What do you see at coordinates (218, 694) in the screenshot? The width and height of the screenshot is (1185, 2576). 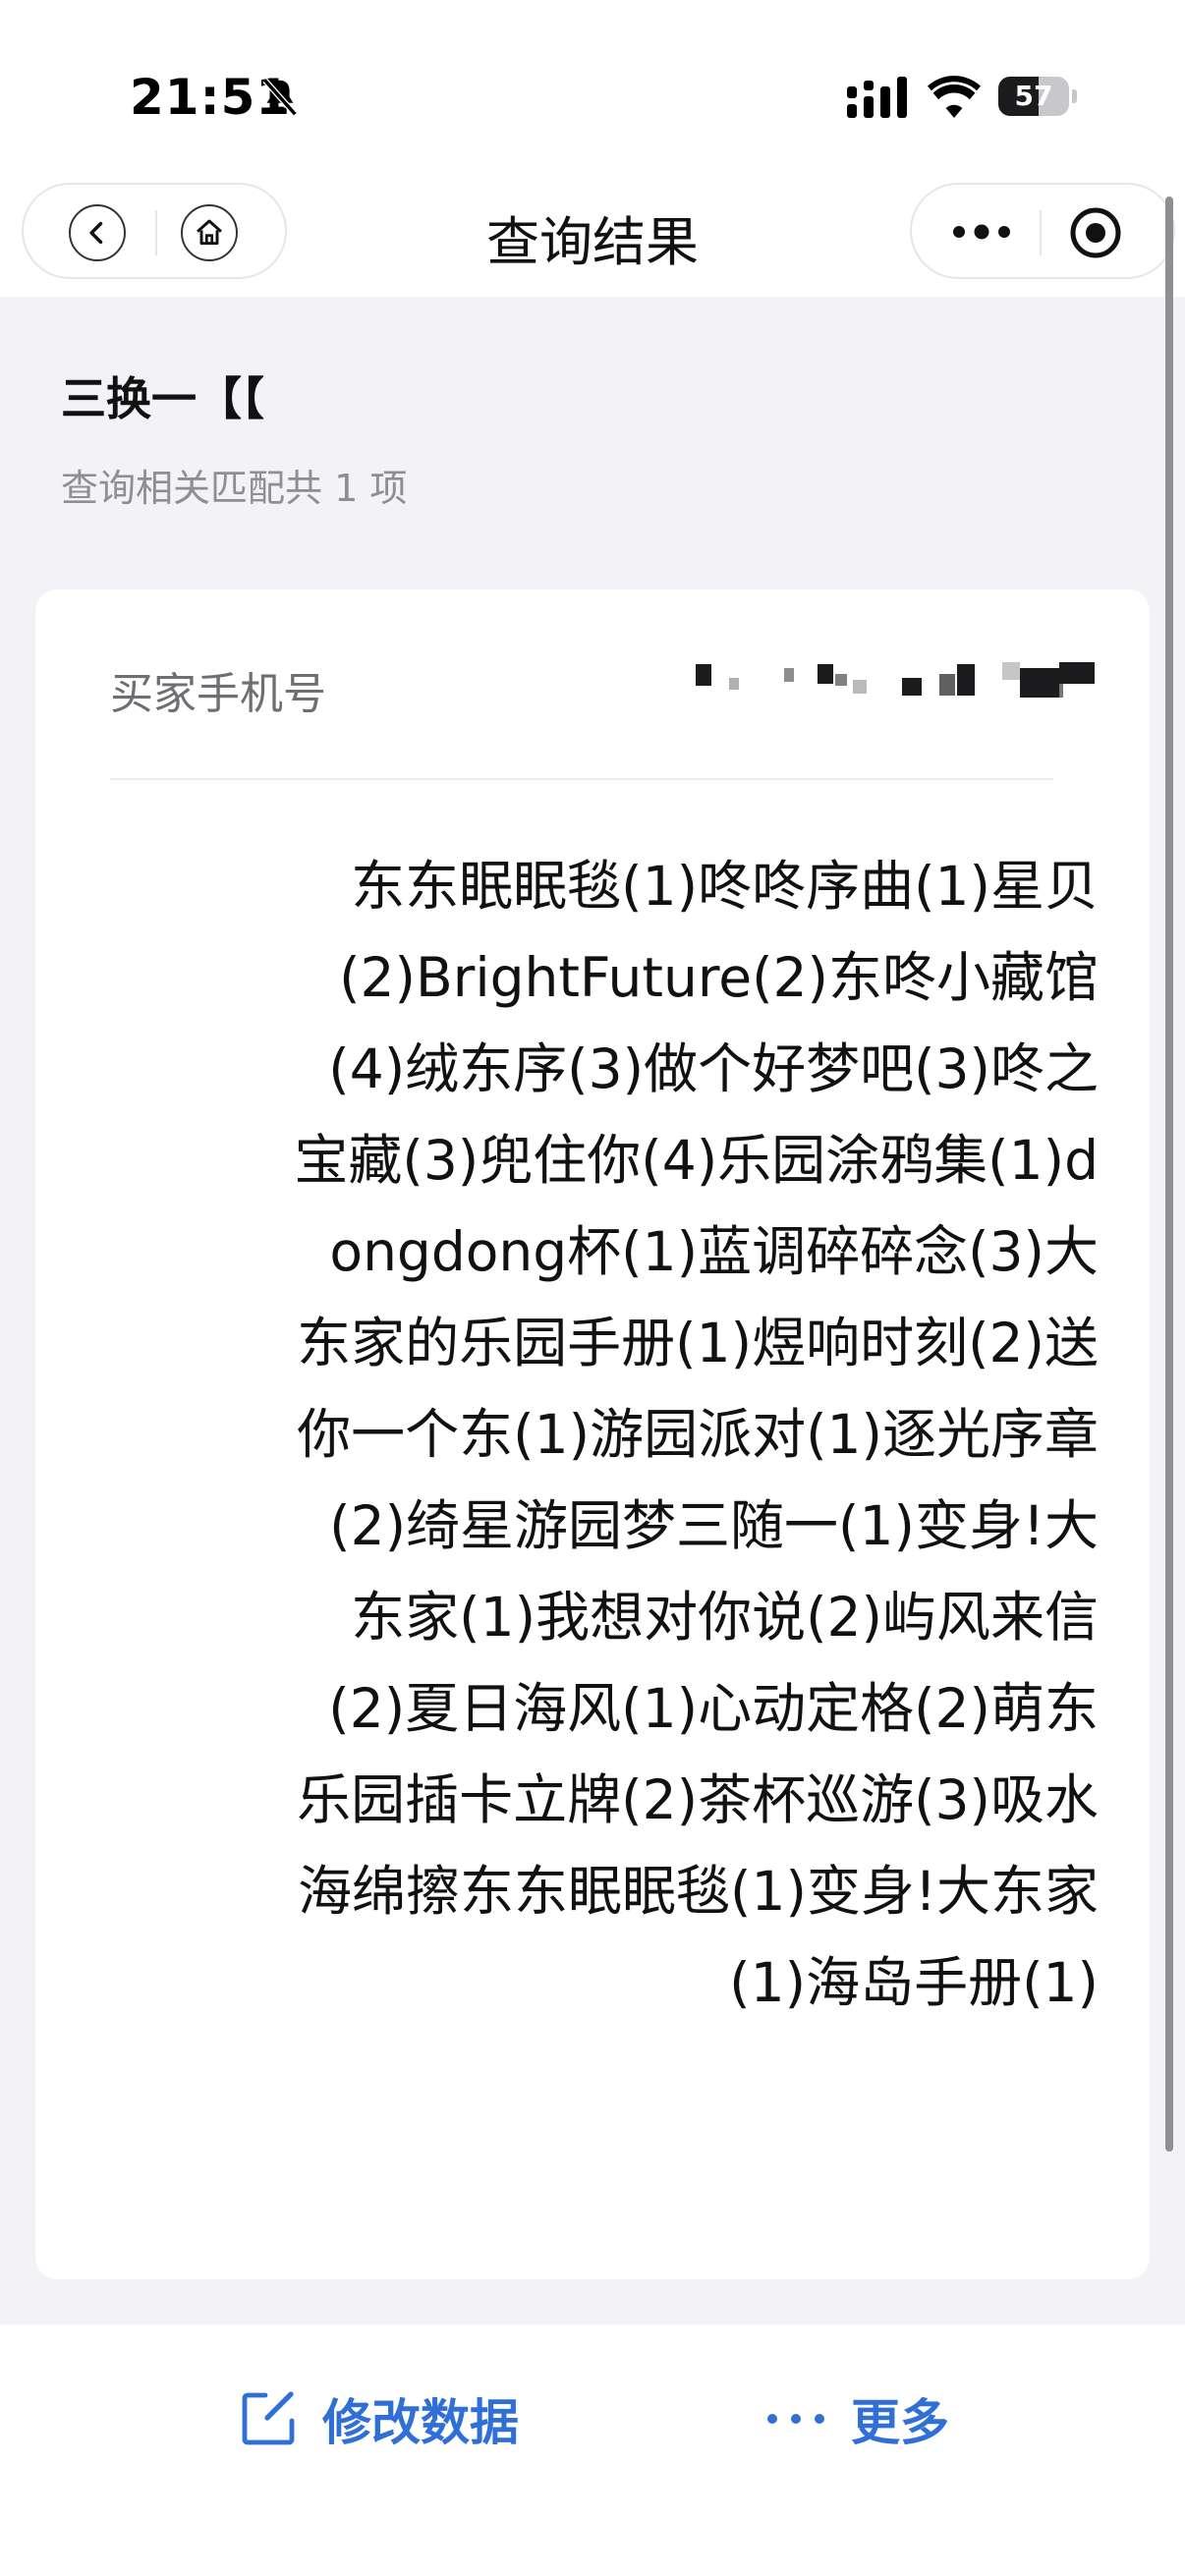 I see `buyer-phone-label: 买家手机号` at bounding box center [218, 694].